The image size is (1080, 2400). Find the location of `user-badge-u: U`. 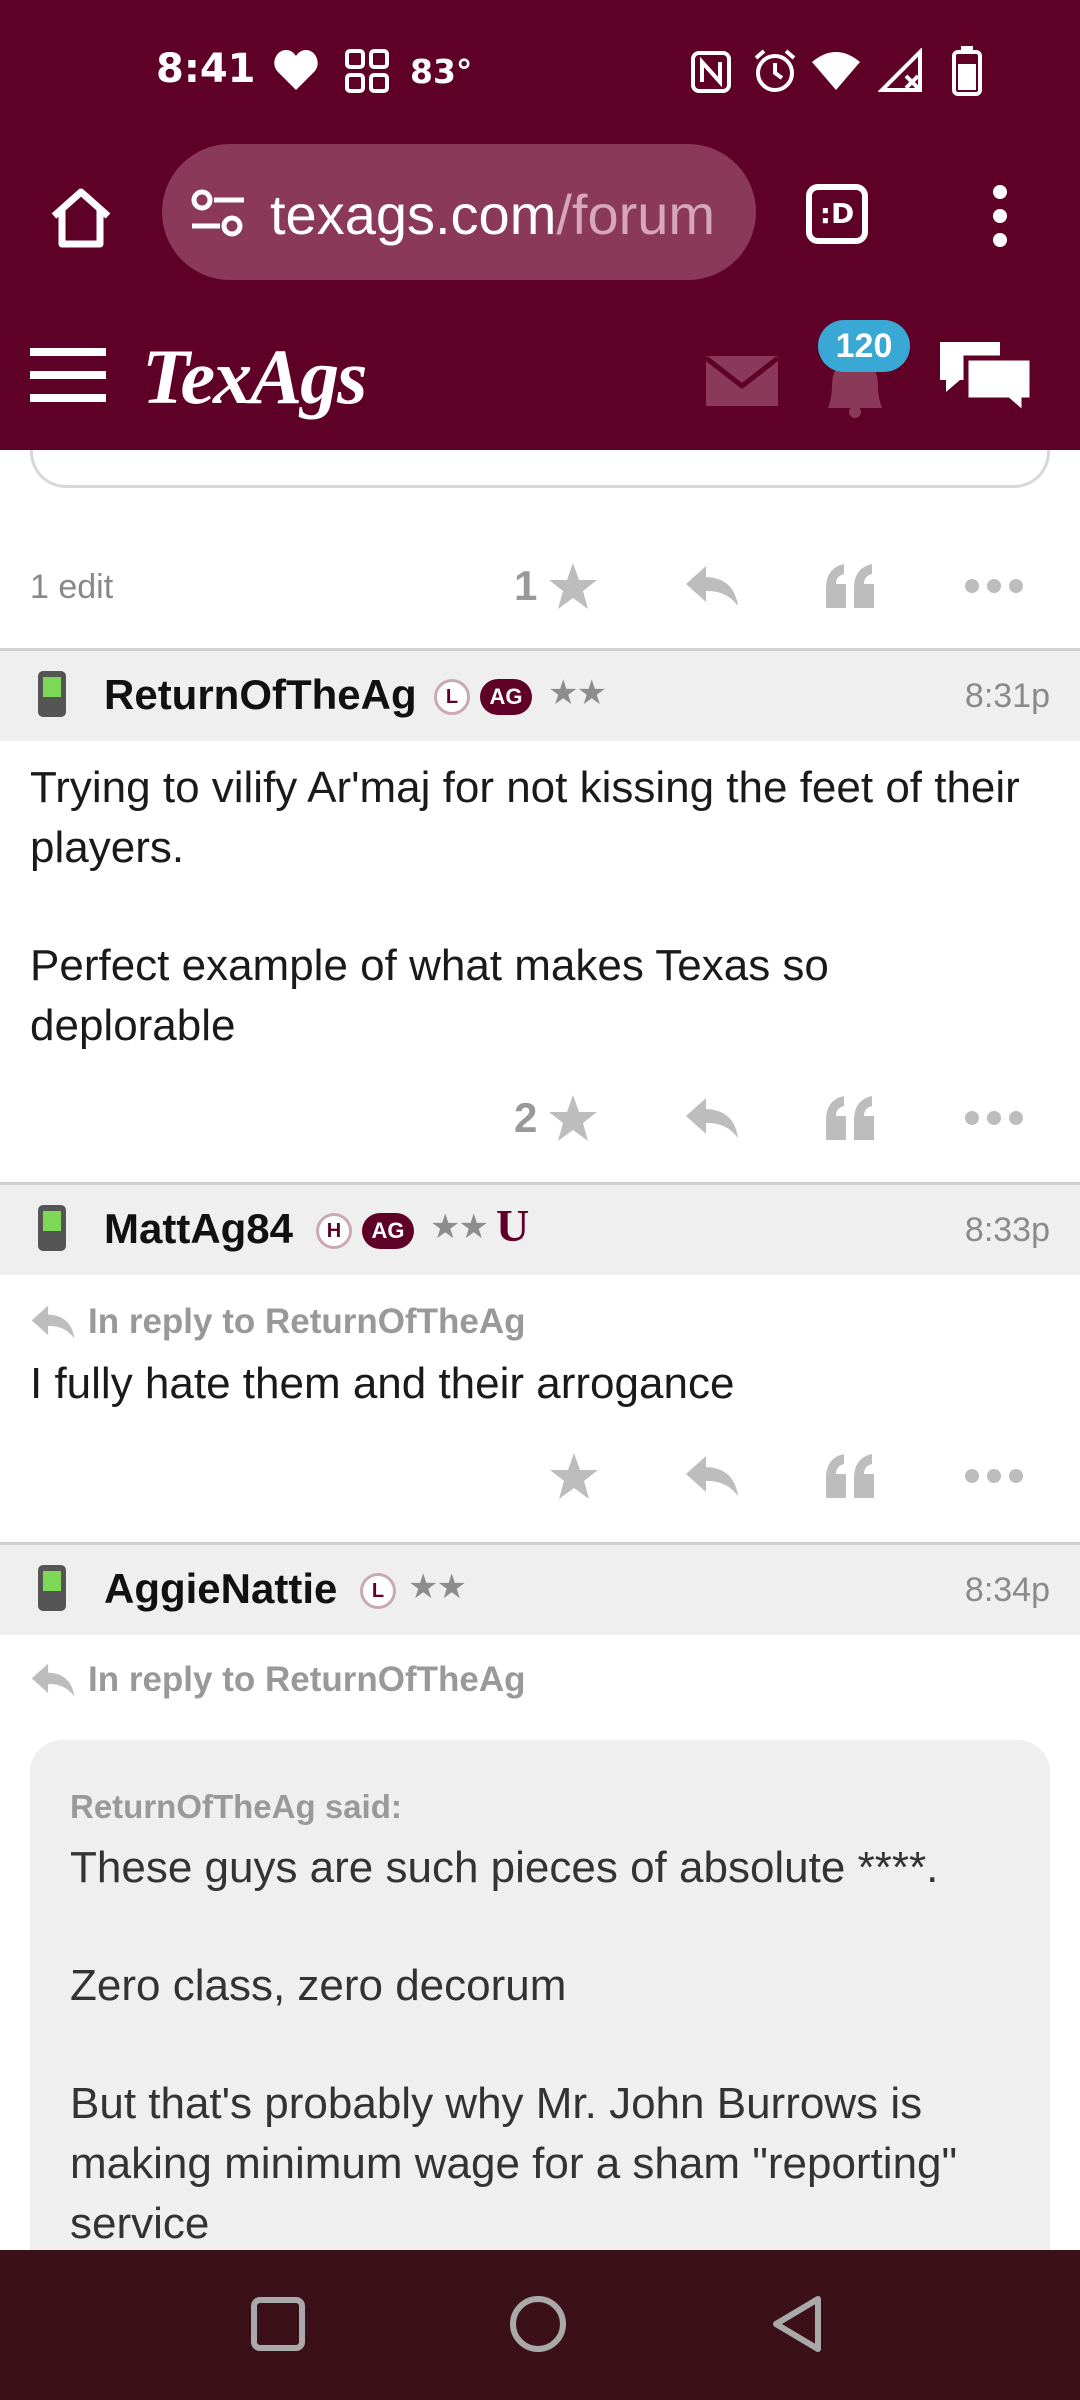

user-badge-u: U is located at coordinates (513, 1225).